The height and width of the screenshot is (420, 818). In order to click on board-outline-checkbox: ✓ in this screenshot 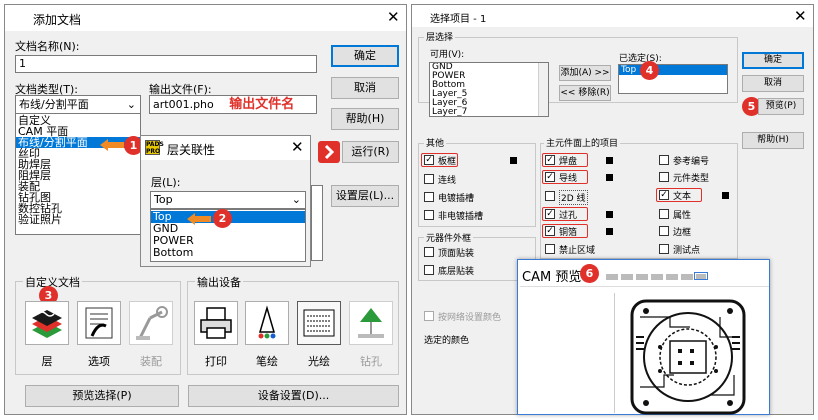, I will do `click(429, 160)`.